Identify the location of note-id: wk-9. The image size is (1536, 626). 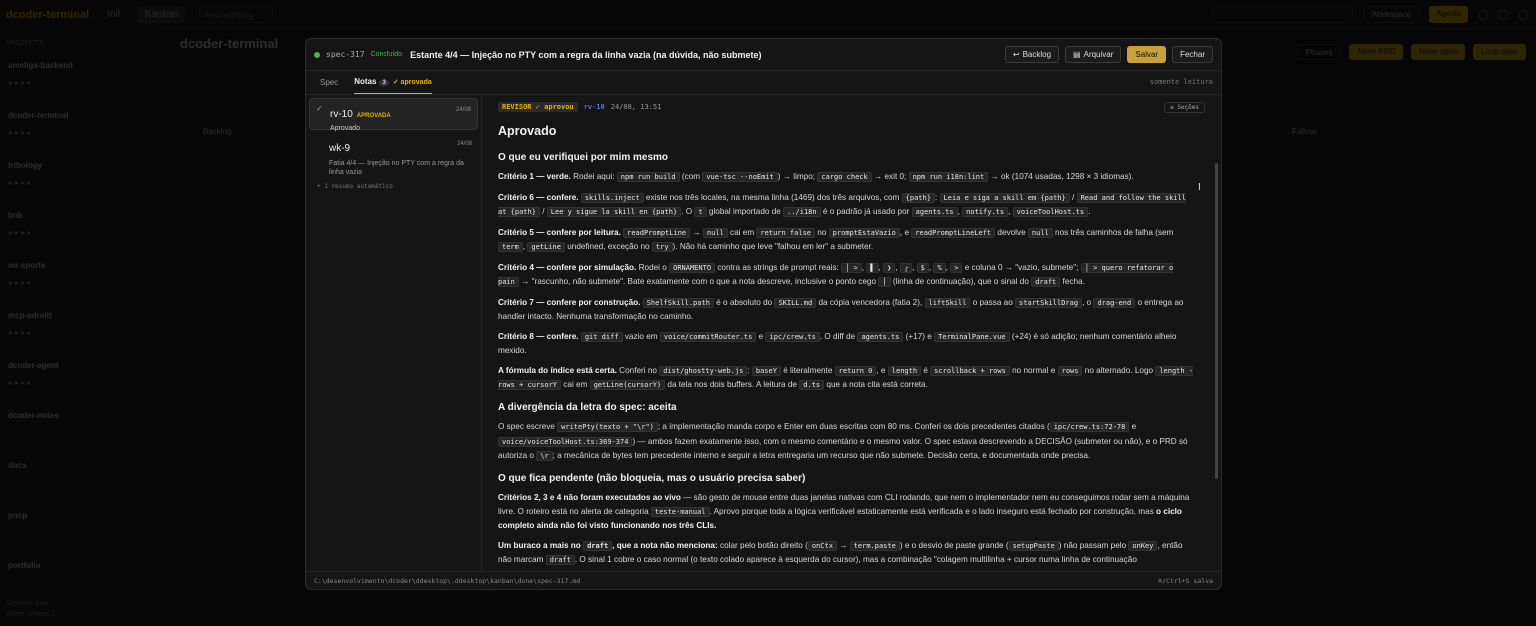
(340, 148).